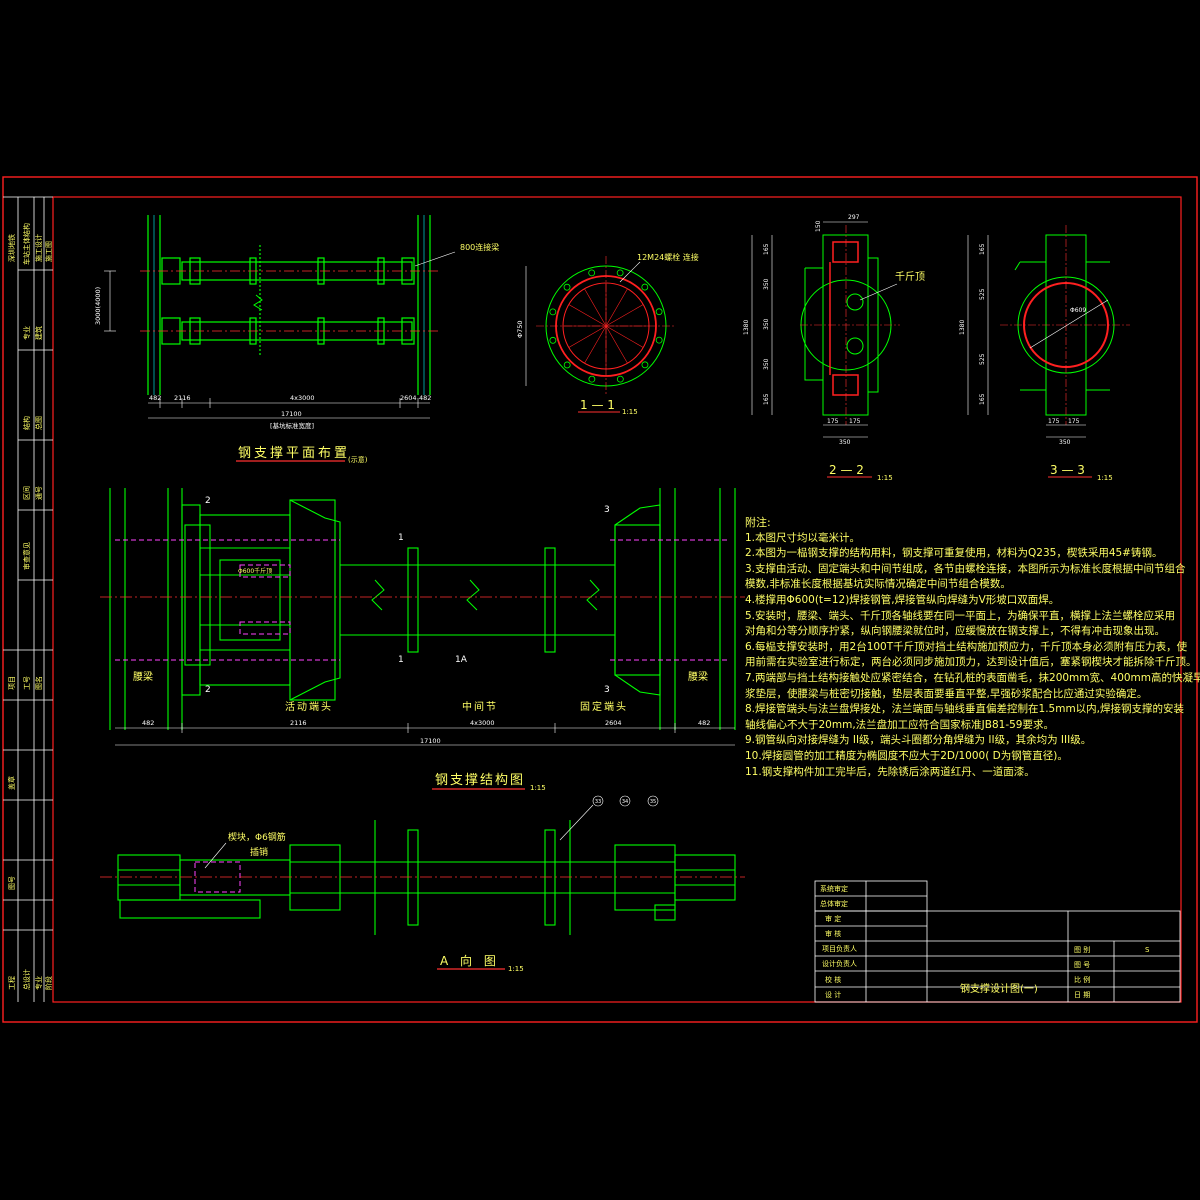  What do you see at coordinates (520, 329) in the screenshot?
I see `sec1-dim: Φ750` at bounding box center [520, 329].